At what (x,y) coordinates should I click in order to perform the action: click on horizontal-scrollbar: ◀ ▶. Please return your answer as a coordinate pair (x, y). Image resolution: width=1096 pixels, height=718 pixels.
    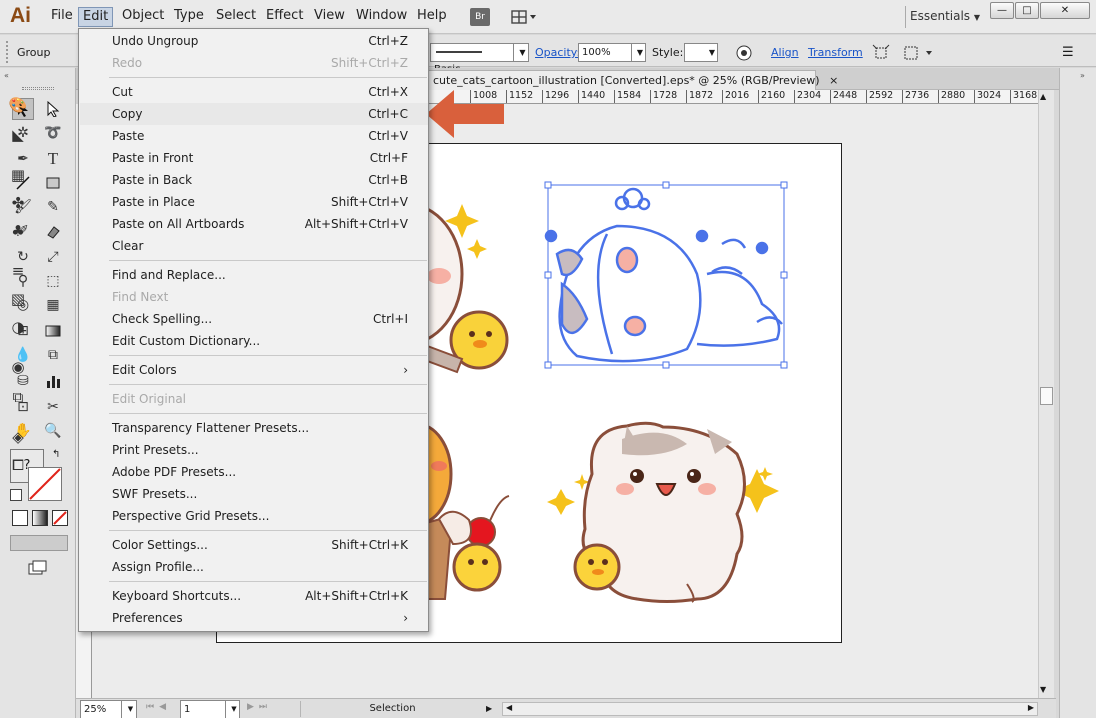
    Looking at the image, I should click on (770, 709).